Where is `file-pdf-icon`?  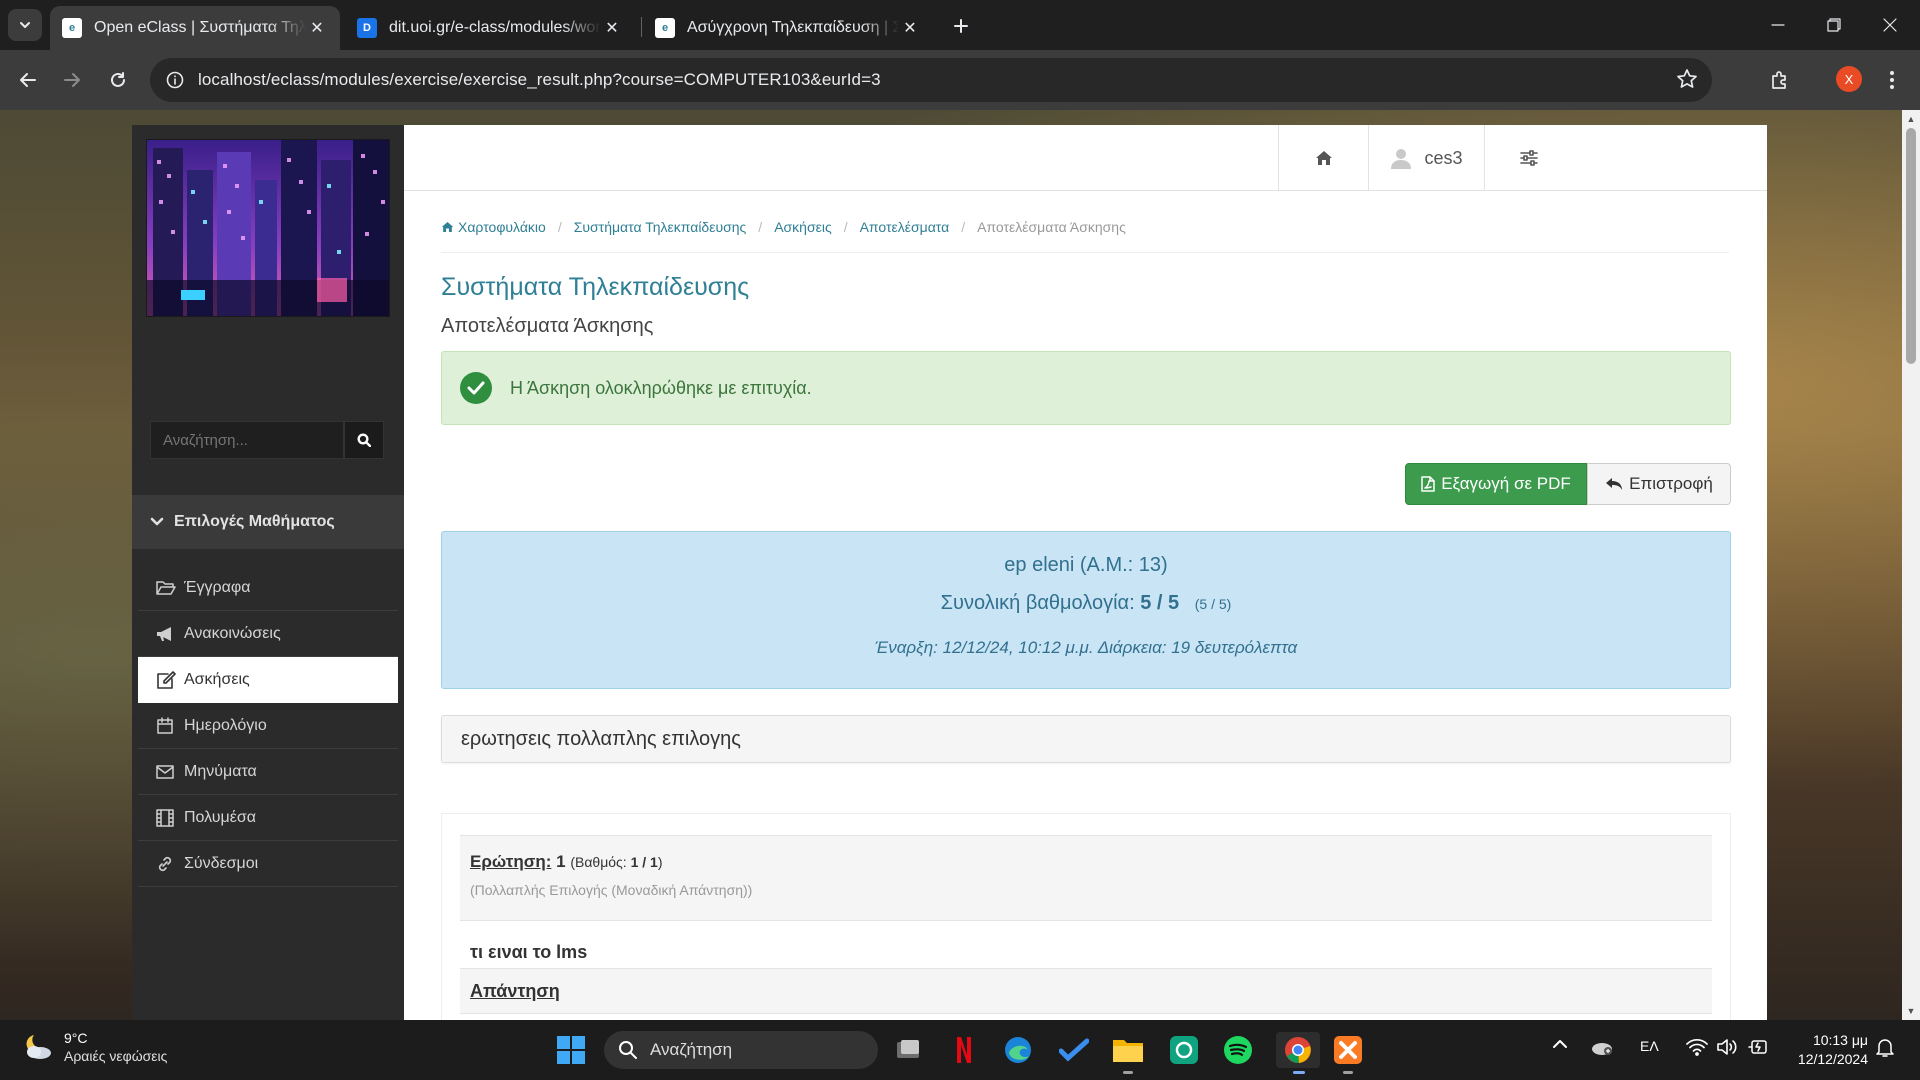
file-pdf-icon is located at coordinates (1428, 484).